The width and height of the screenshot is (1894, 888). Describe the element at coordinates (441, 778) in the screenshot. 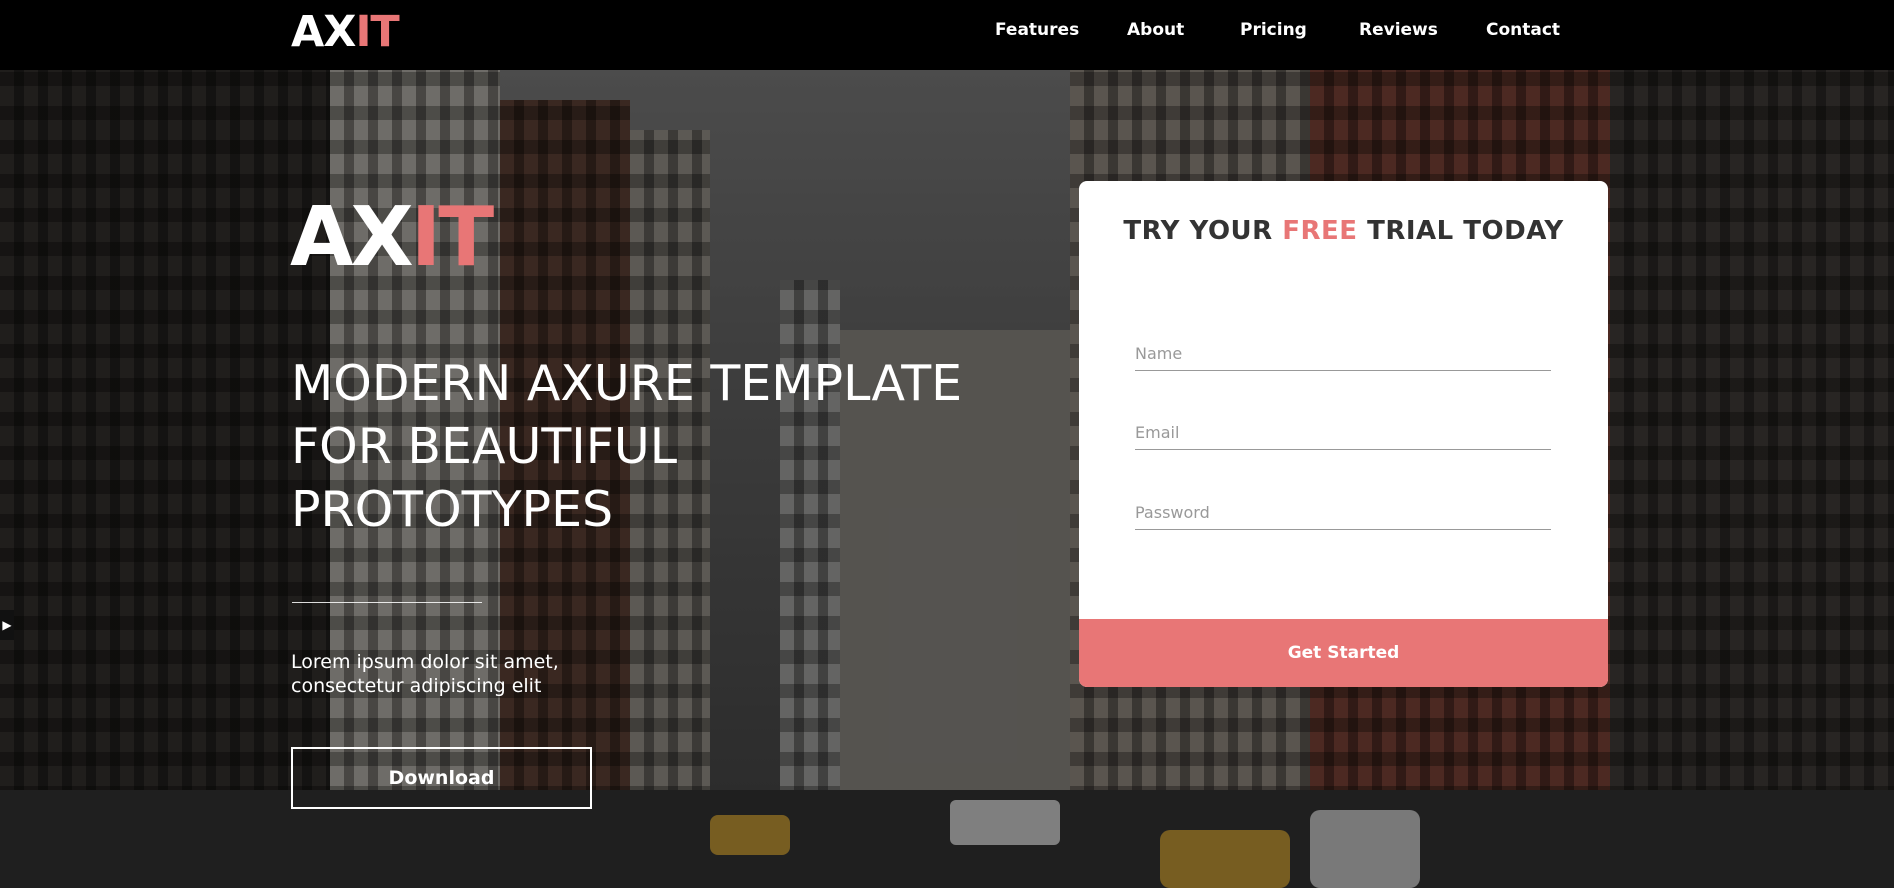

I see `download-button: Download` at that location.